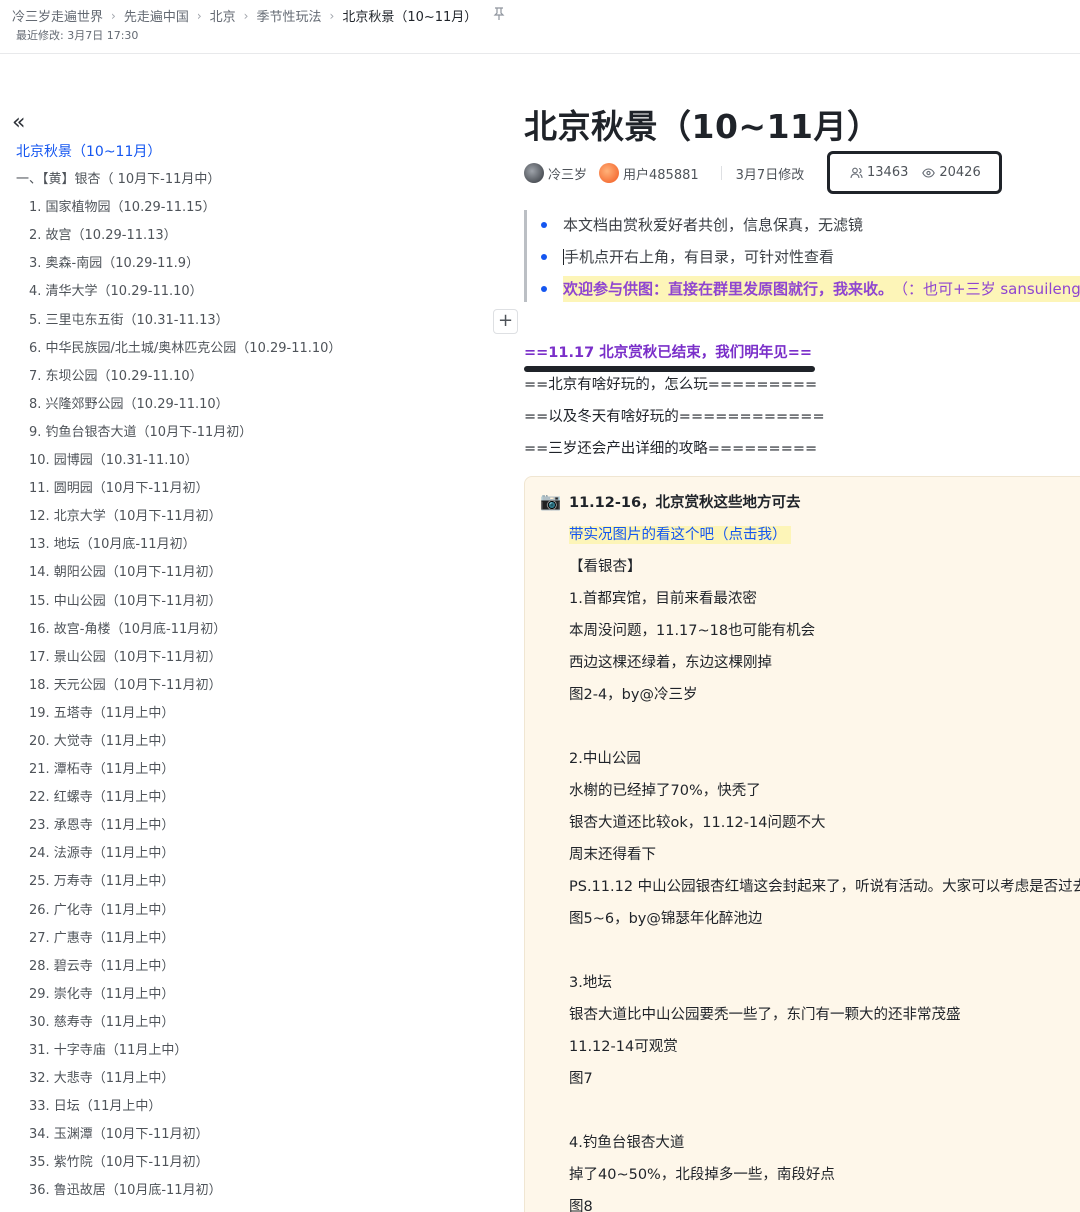 The width and height of the screenshot is (1080, 1212). Describe the element at coordinates (256, 773) in the screenshot. I see `toc-item: 21. 潭柘寺（11月上中）` at that location.